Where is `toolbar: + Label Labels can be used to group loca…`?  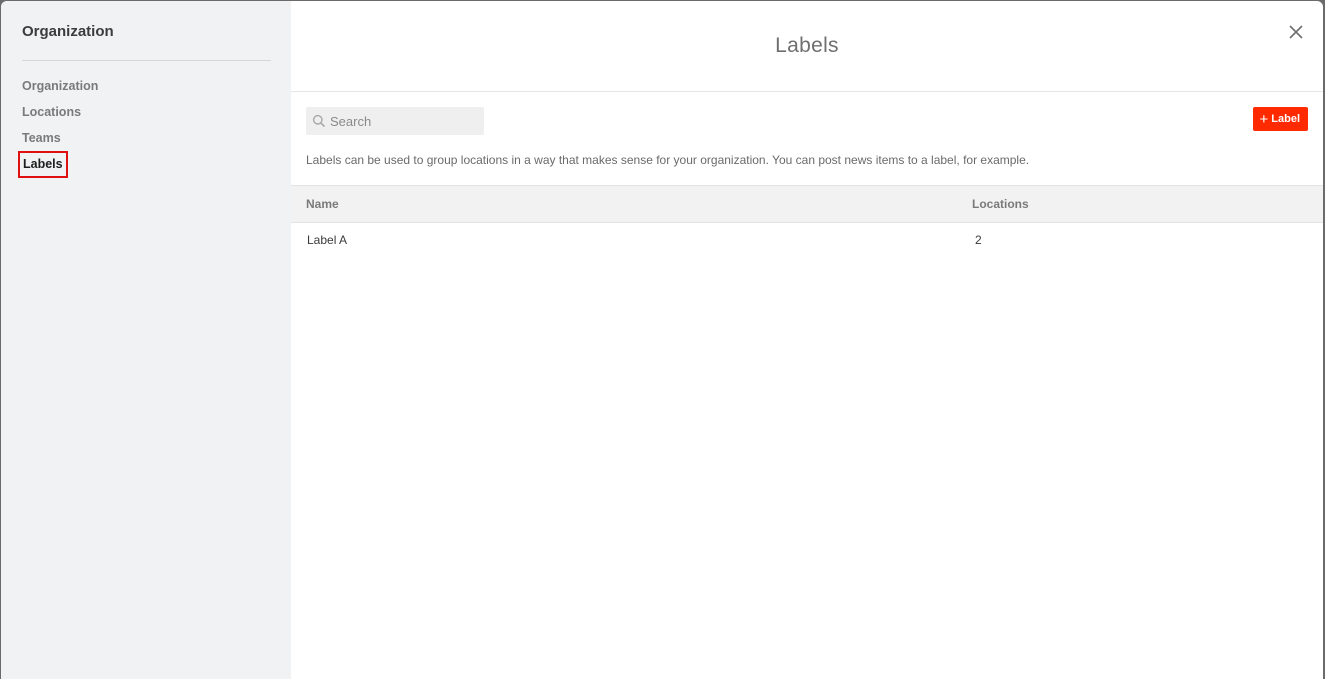 toolbar: + Label Labels can be used to group loca… is located at coordinates (807, 138).